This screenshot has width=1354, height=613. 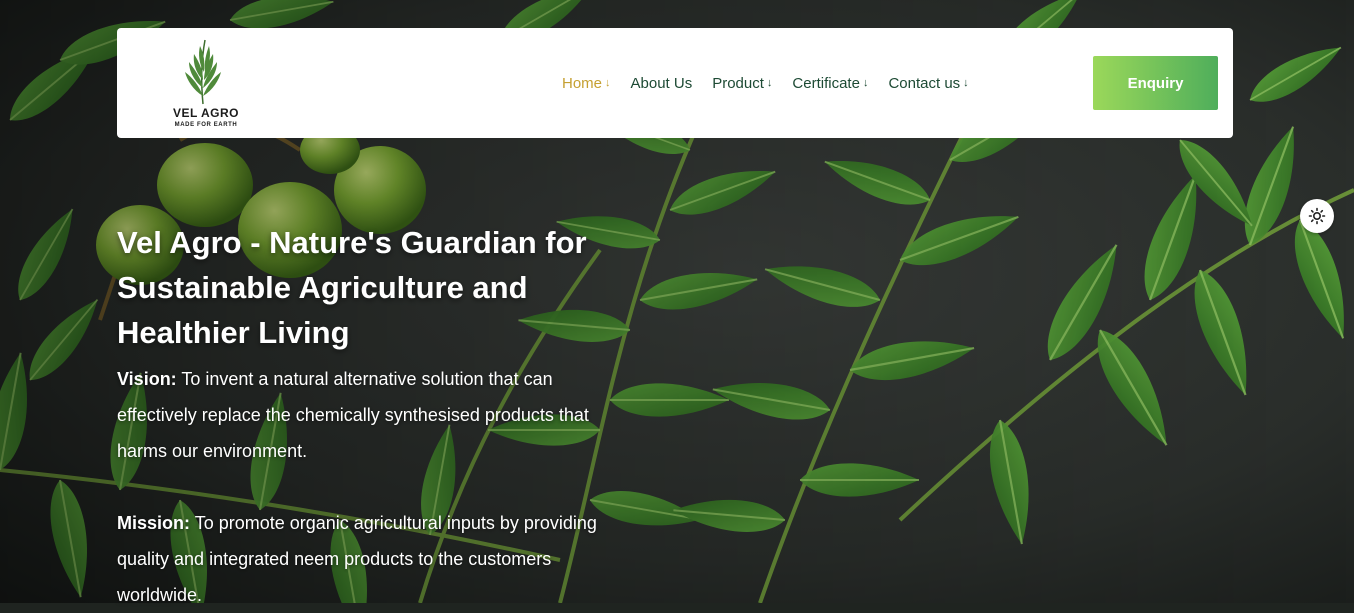 I want to click on mission-label: Mission:, so click(x=154, y=523).